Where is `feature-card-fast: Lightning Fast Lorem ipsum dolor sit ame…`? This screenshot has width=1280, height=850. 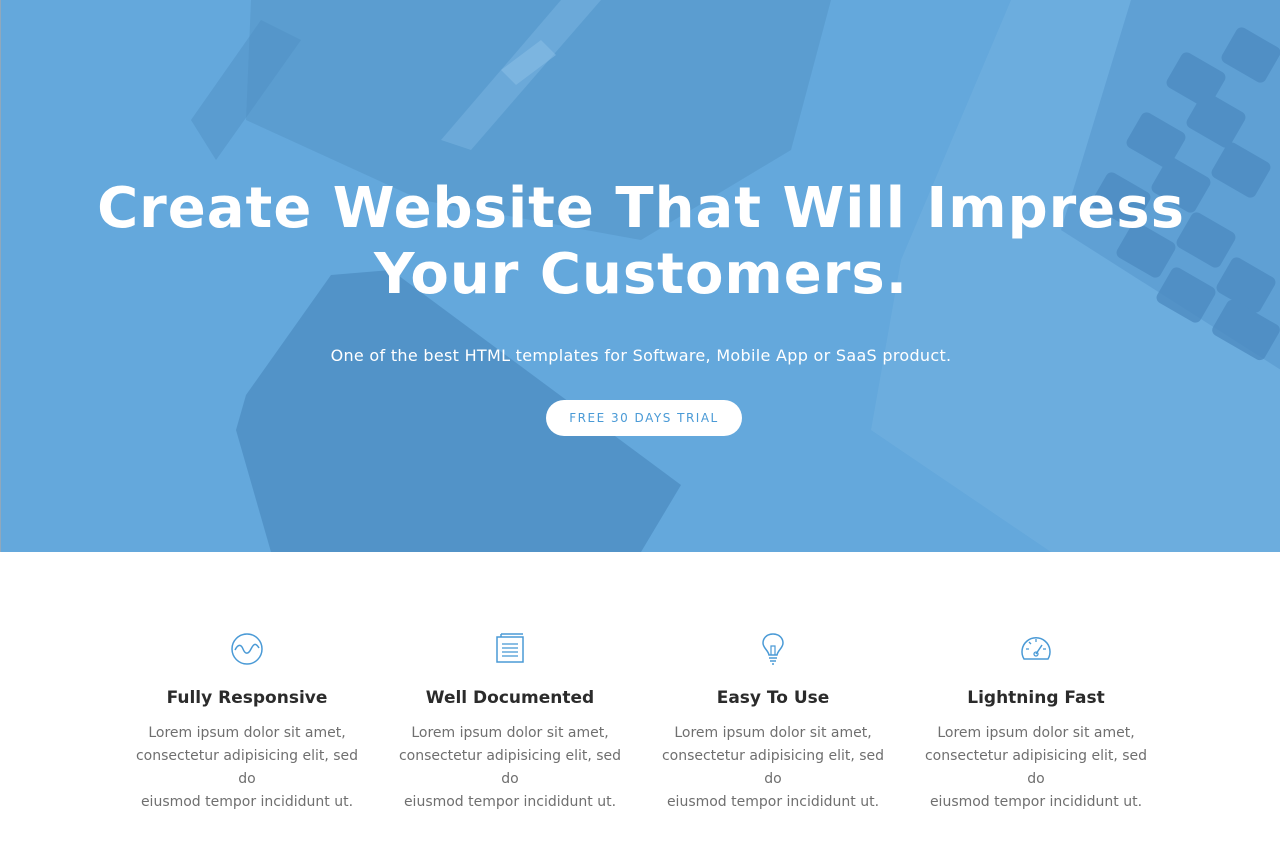 feature-card-fast: Lightning Fast Lorem ipsum dolor sit ame… is located at coordinates (1036, 723).